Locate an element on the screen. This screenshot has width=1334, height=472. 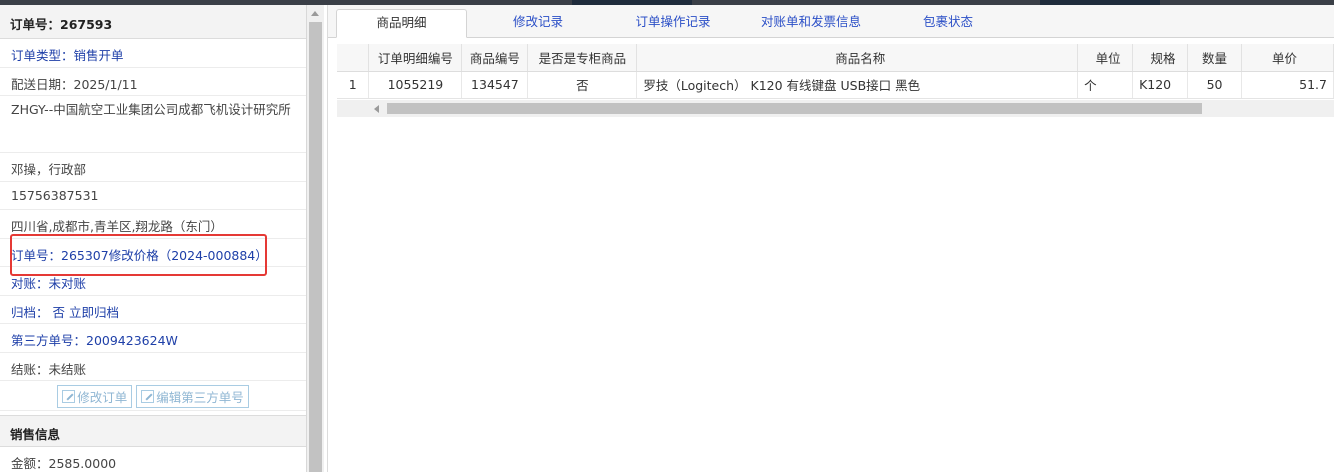
column-header-spec: 规格 is located at coordinates (1160, 58).